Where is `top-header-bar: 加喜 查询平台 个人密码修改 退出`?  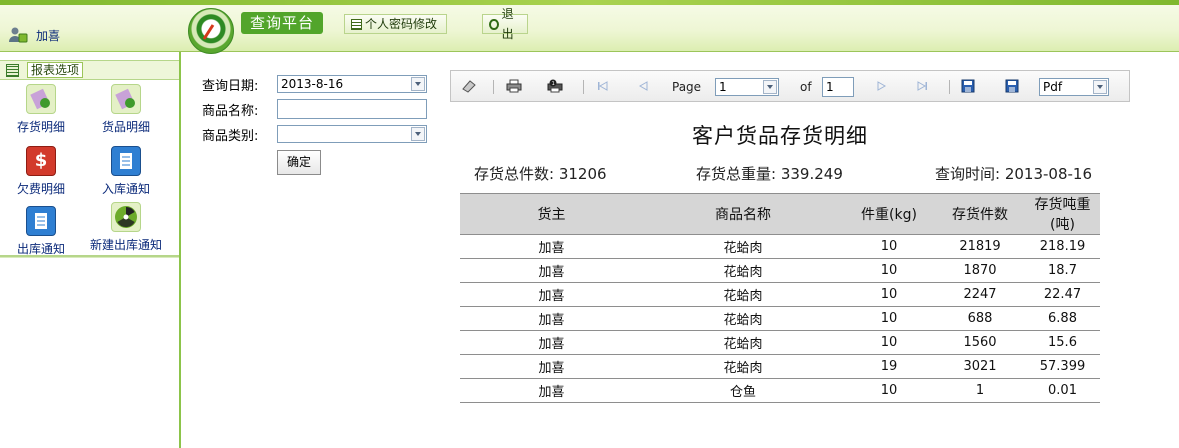 top-header-bar: 加喜 查询平台 个人密码修改 退出 is located at coordinates (589, 27).